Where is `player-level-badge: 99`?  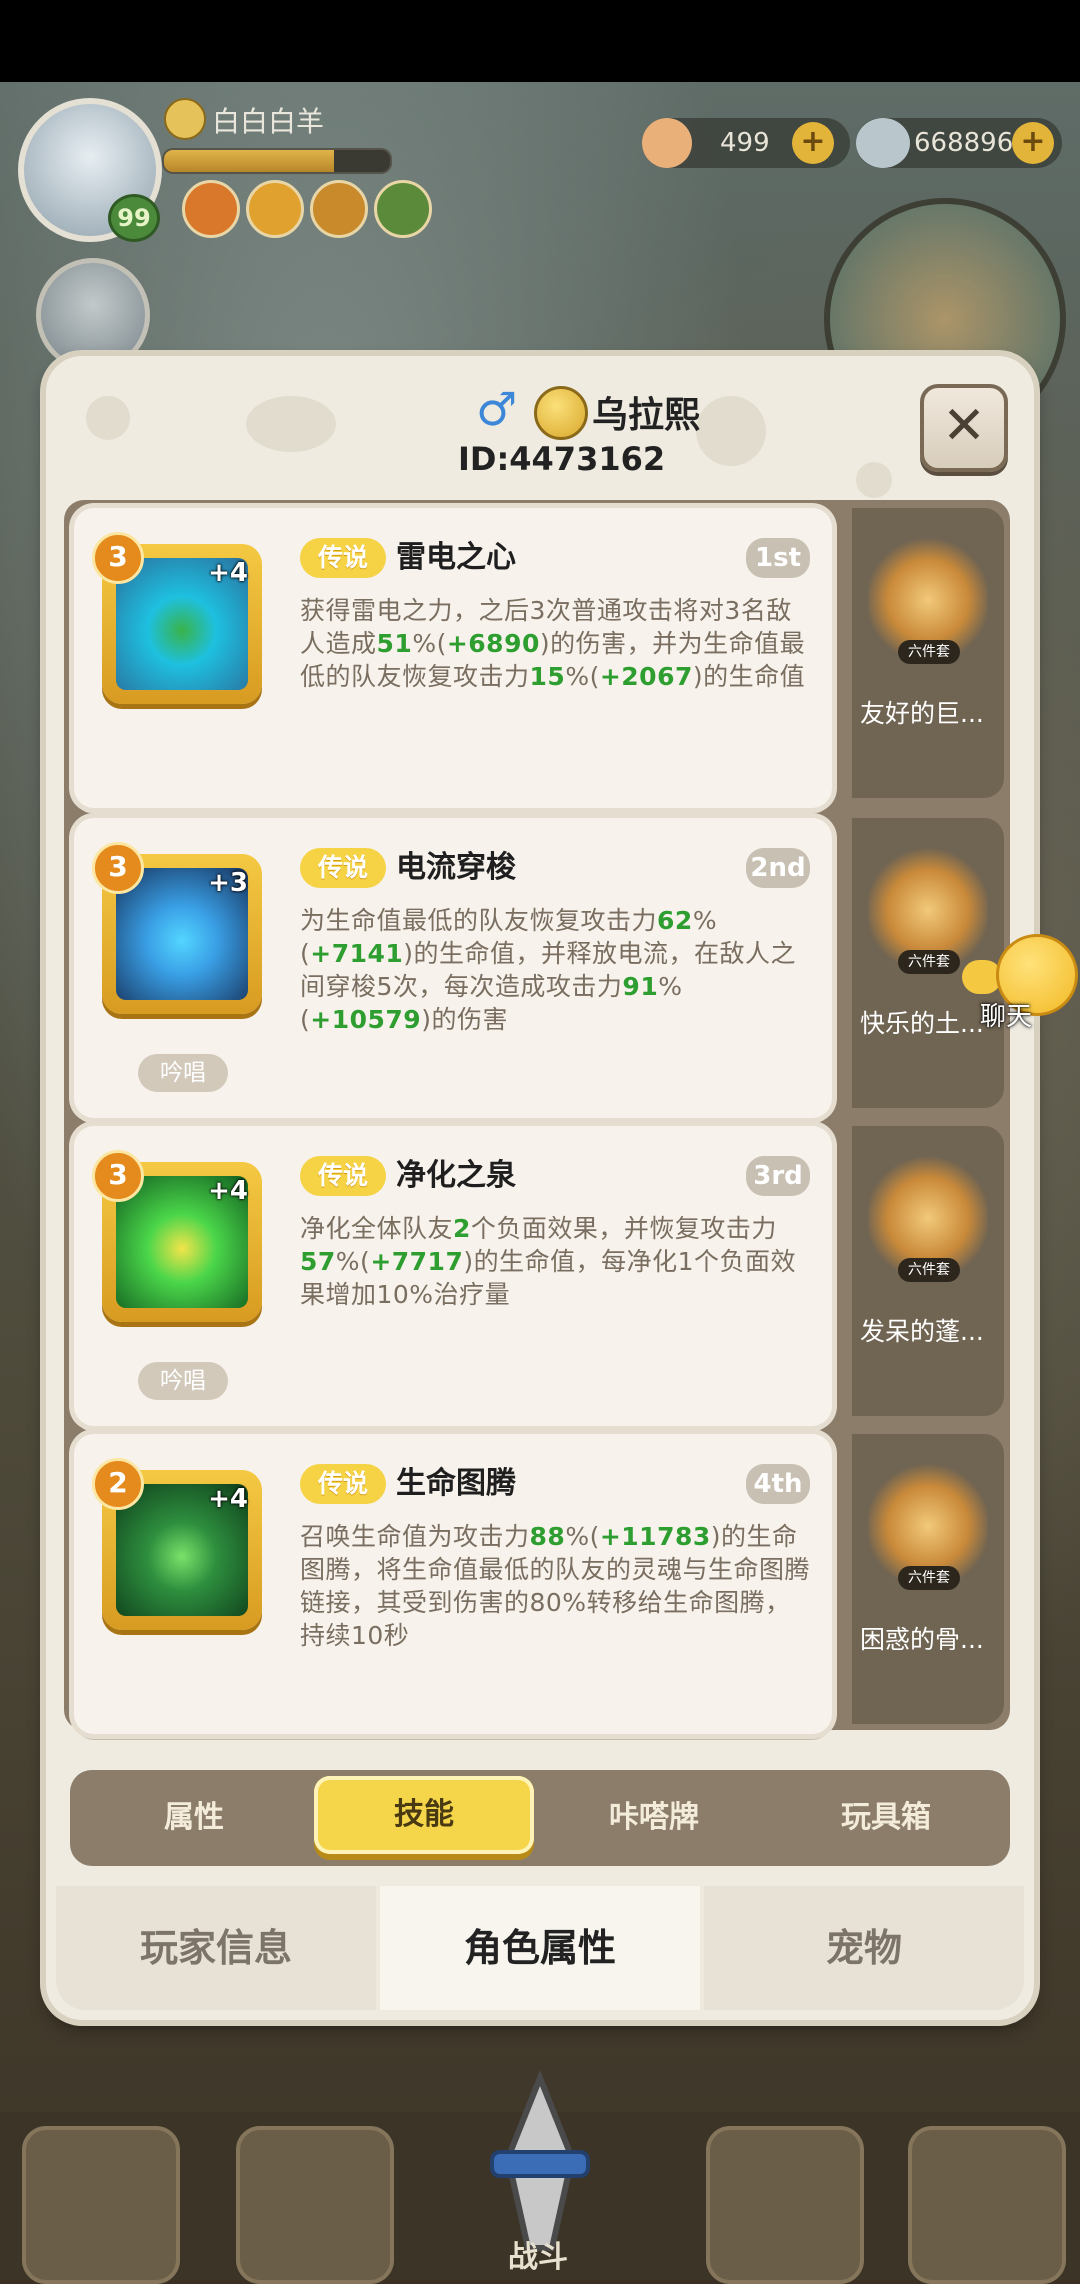
player-level-badge: 99 is located at coordinates (134, 218).